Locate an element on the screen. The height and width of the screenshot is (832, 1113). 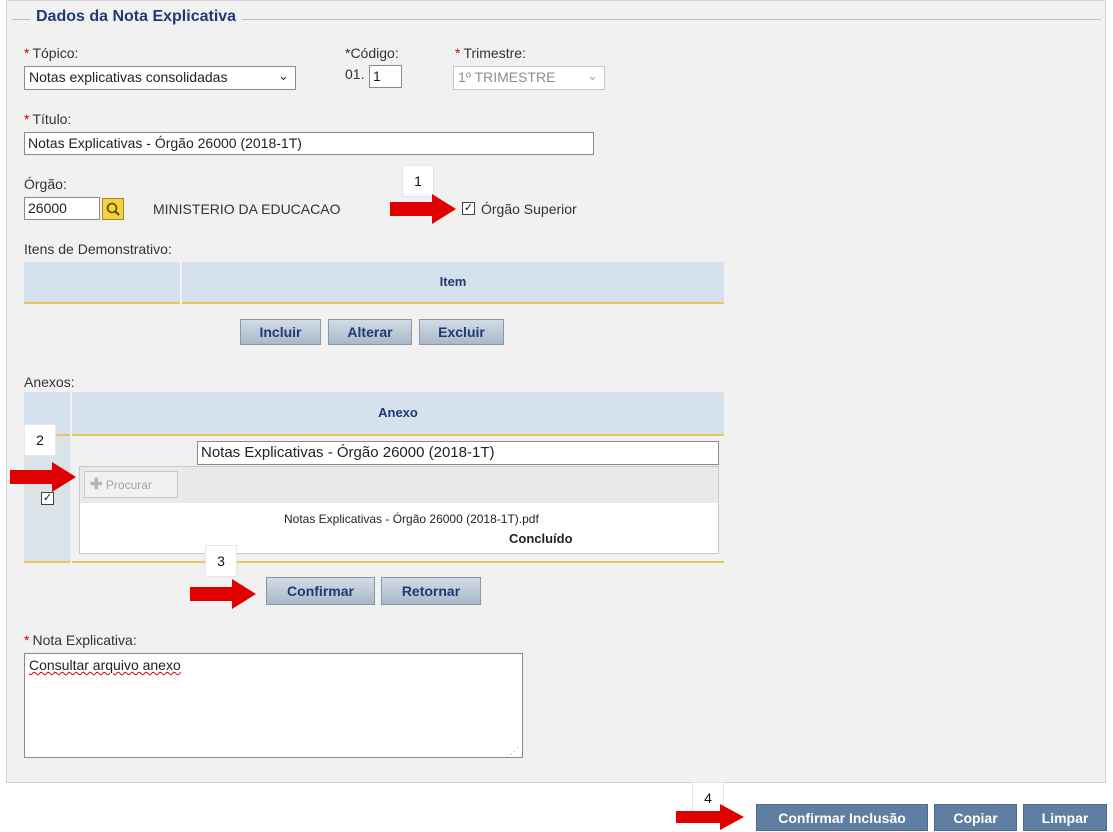
confirmar-inclusao-button: Confirmar Inclusão is located at coordinates (842, 817).